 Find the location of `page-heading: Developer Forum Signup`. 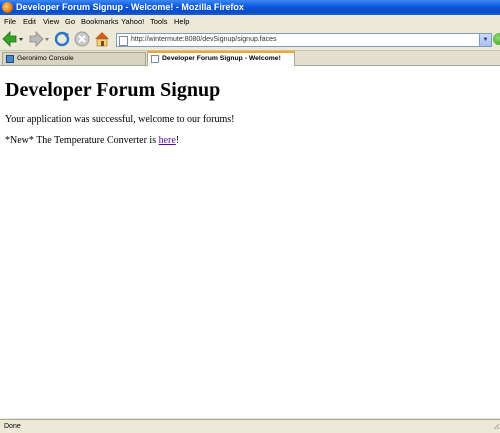

page-heading: Developer Forum Signup is located at coordinates (113, 90).